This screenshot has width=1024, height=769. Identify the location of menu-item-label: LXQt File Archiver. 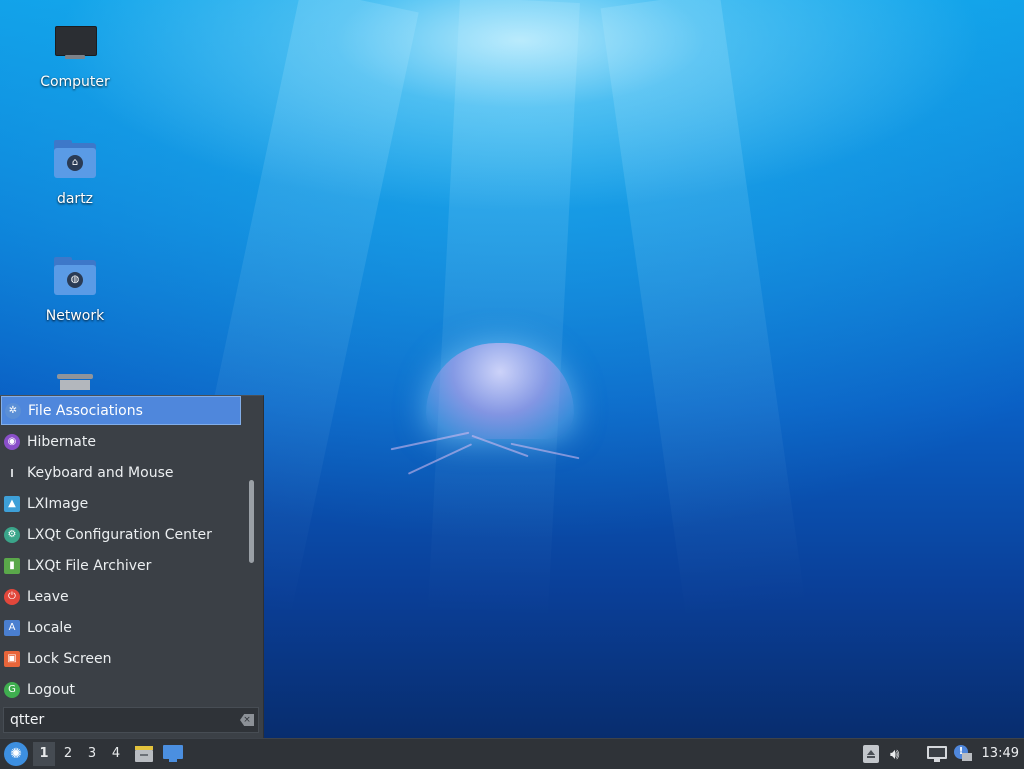
(89, 565).